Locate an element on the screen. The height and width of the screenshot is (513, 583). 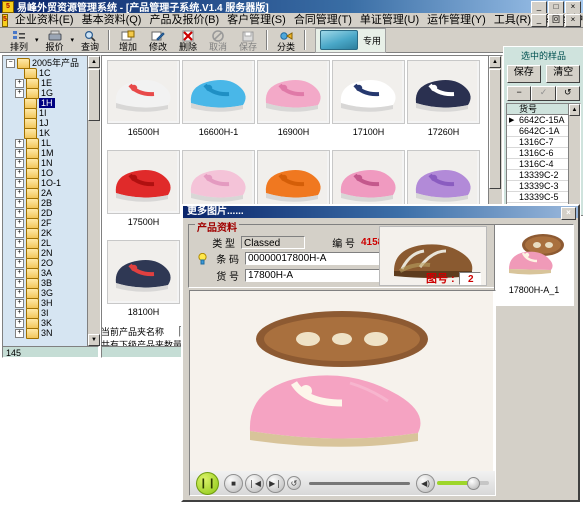
tree-scroll-up-button: ▲ is located at coordinates (94, 62).